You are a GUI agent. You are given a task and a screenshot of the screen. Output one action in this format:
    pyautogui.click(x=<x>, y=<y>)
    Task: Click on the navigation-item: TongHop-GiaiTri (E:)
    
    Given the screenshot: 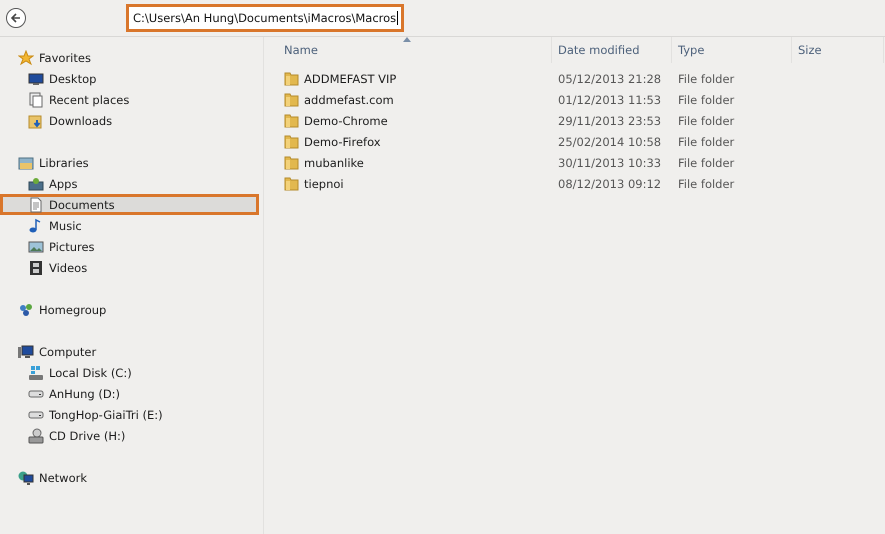 What is the action you would take?
    pyautogui.click(x=129, y=414)
    